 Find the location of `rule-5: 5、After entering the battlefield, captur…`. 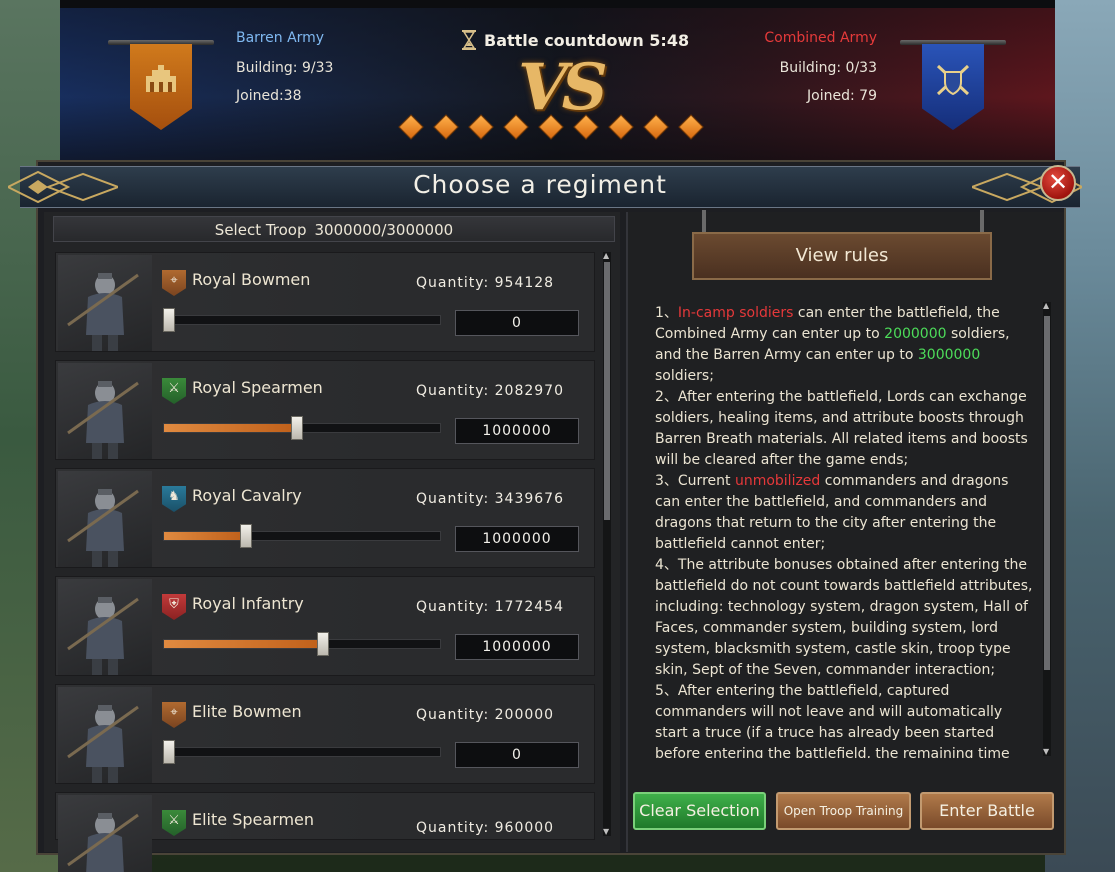

rule-5: 5、After entering the battlefield, captur… is located at coordinates (832, 720).